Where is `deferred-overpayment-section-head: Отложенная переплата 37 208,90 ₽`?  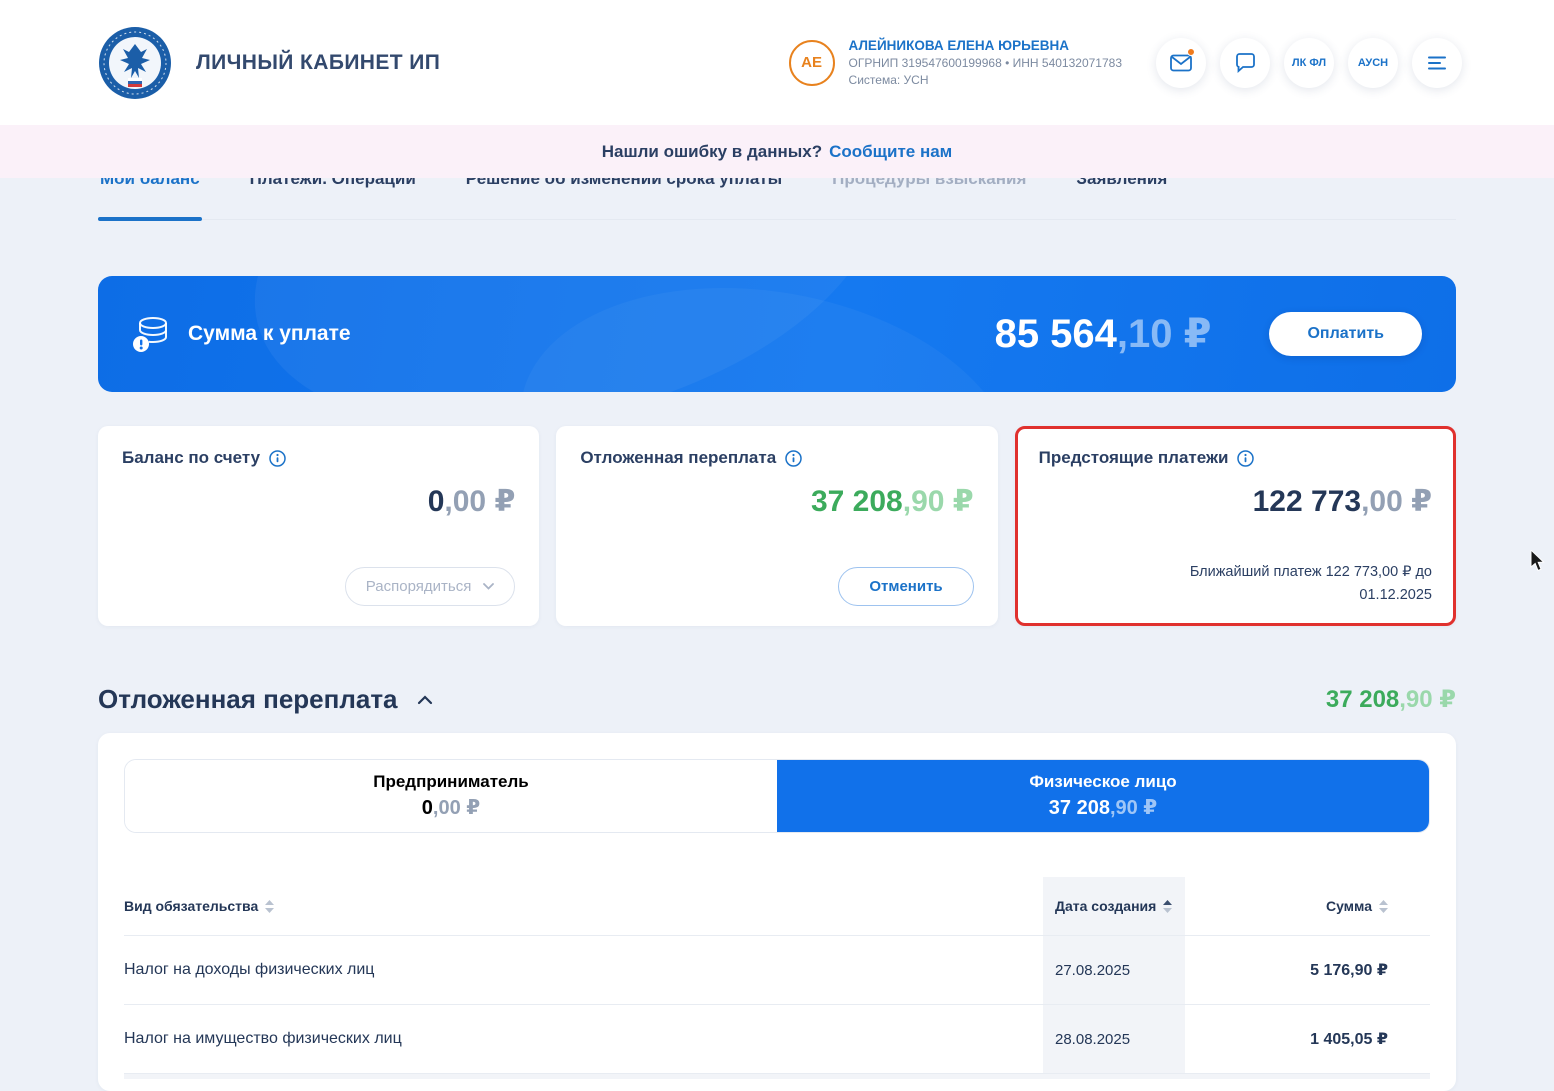
deferred-overpayment-section-head: Отложенная переплата 37 208,90 ₽ is located at coordinates (777, 699).